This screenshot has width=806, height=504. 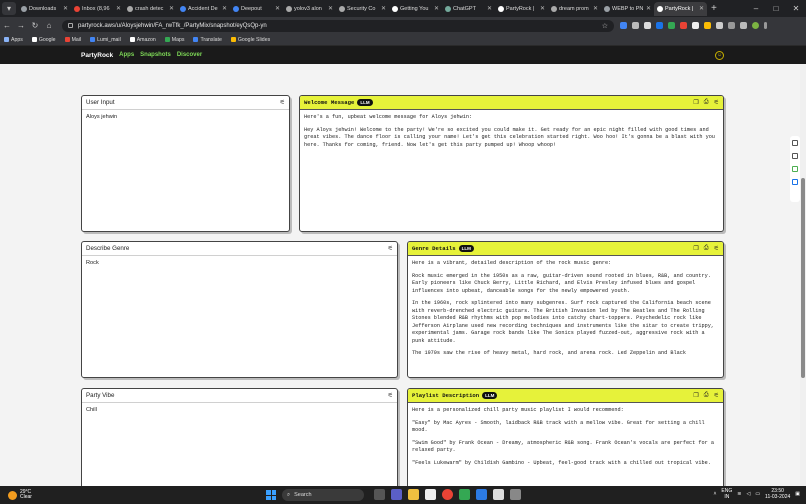 I want to click on browser-tab: Security Co ✕, so click(x=362, y=9).